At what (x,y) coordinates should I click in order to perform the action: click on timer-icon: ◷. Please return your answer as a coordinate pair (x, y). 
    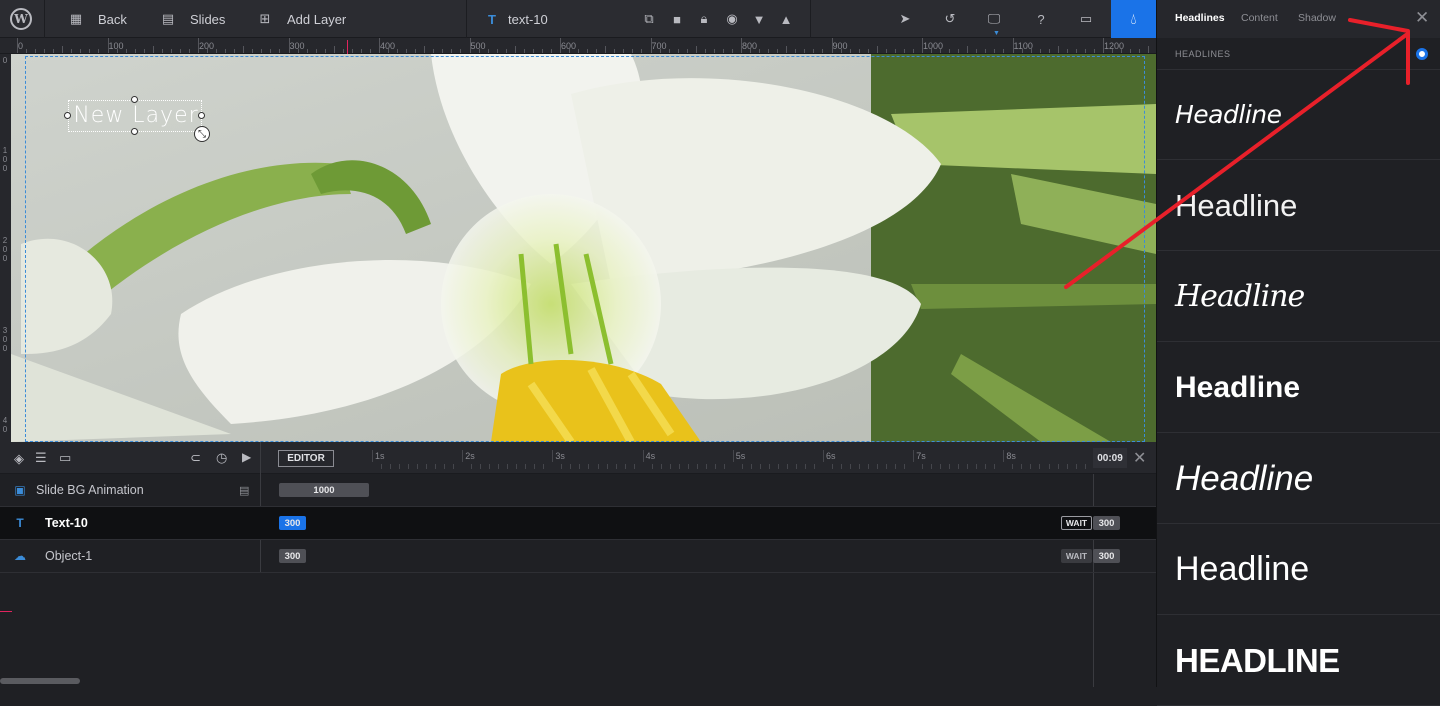
    Looking at the image, I should click on (221, 458).